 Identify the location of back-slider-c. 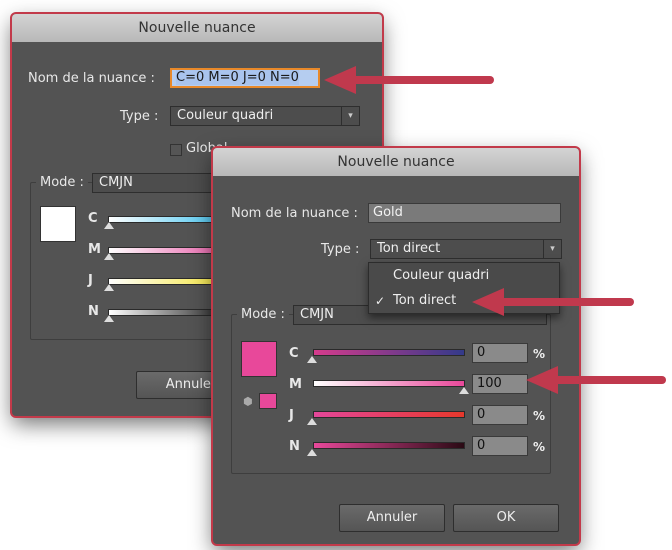
(168, 219).